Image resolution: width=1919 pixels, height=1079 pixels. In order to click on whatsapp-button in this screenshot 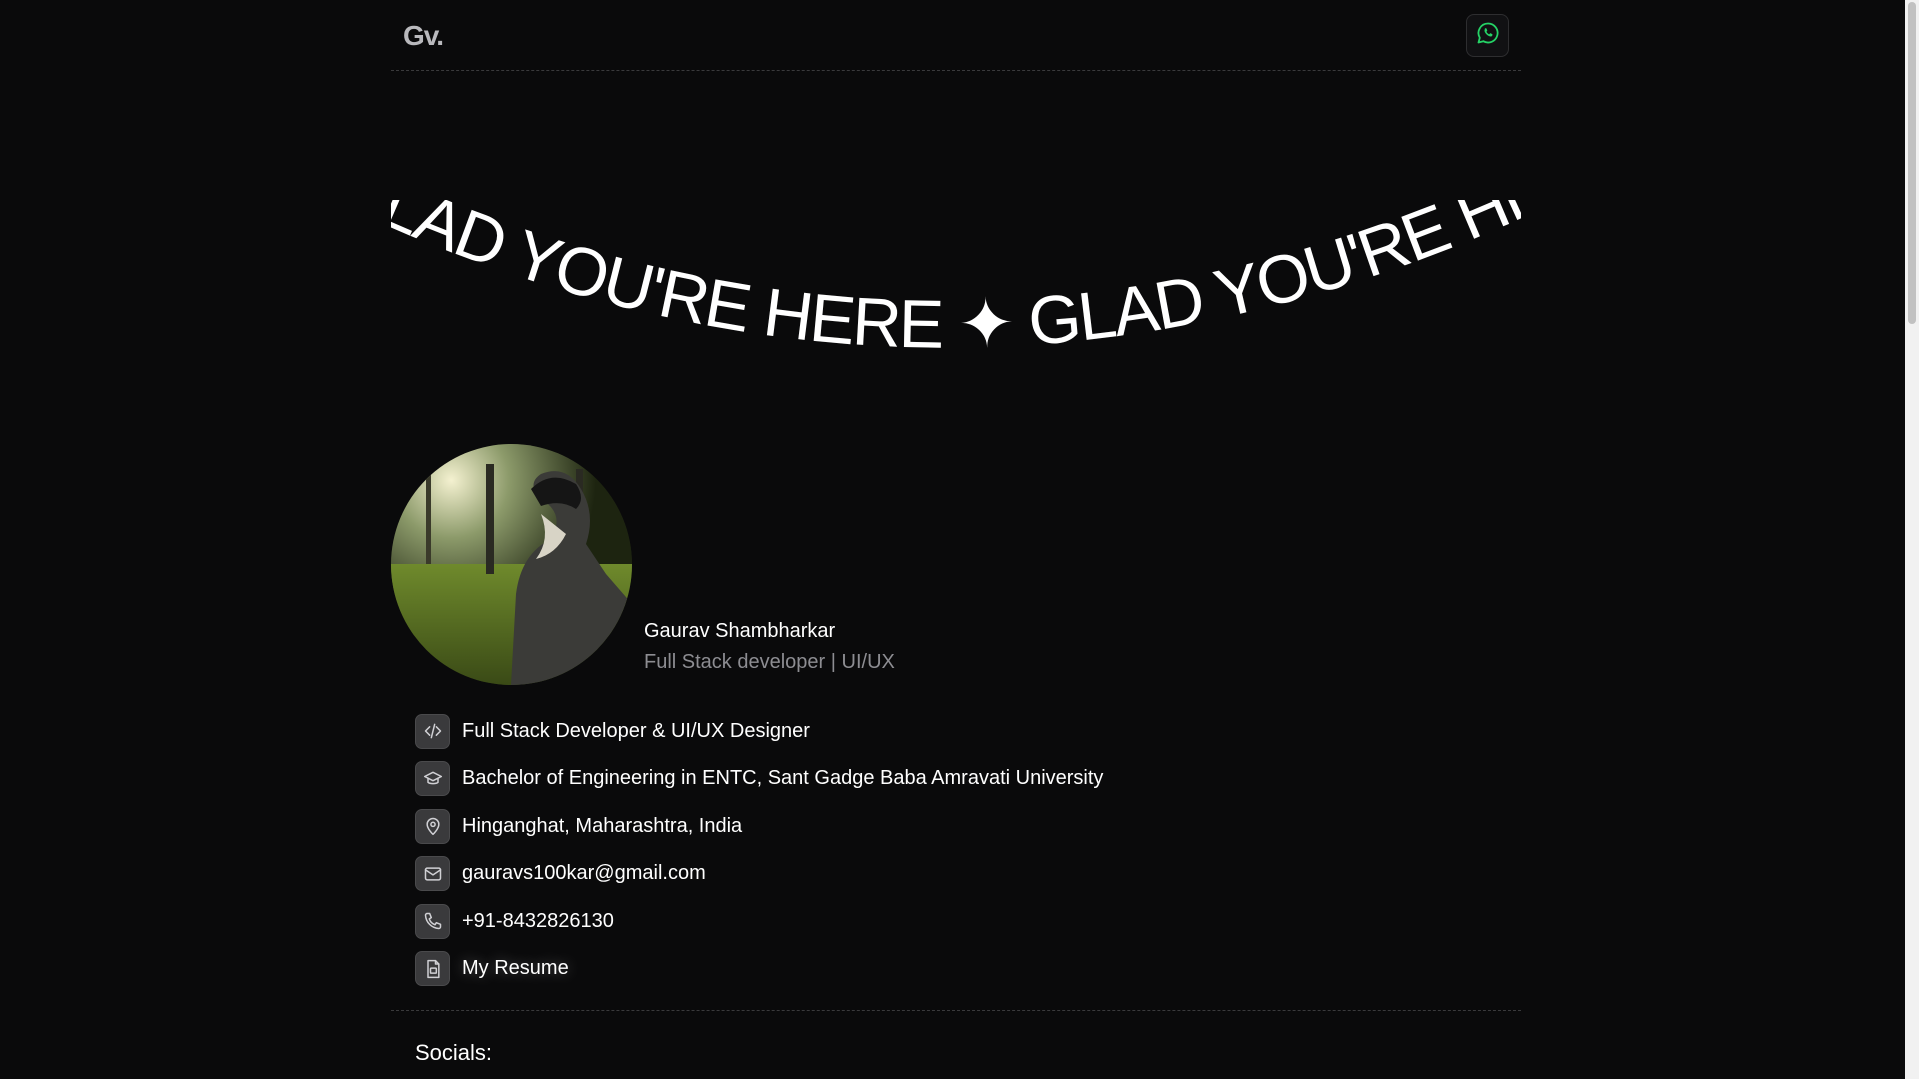, I will do `click(1487, 35)`.